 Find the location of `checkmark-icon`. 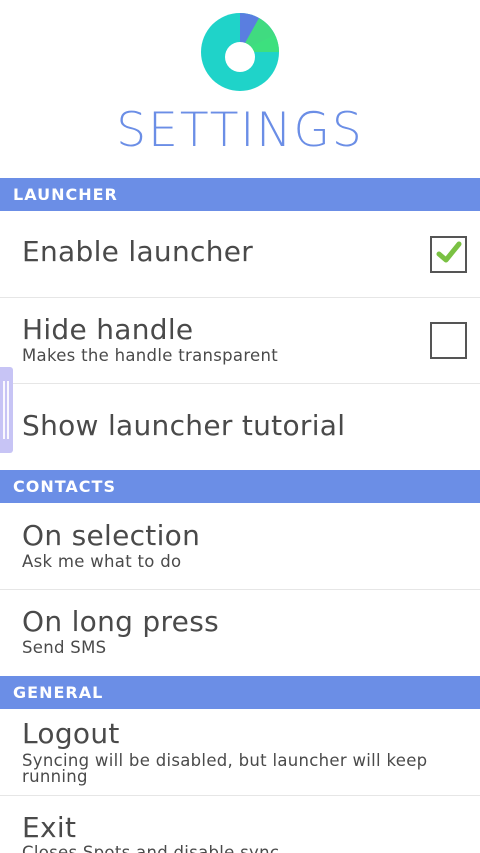

checkmark-icon is located at coordinates (449, 252).